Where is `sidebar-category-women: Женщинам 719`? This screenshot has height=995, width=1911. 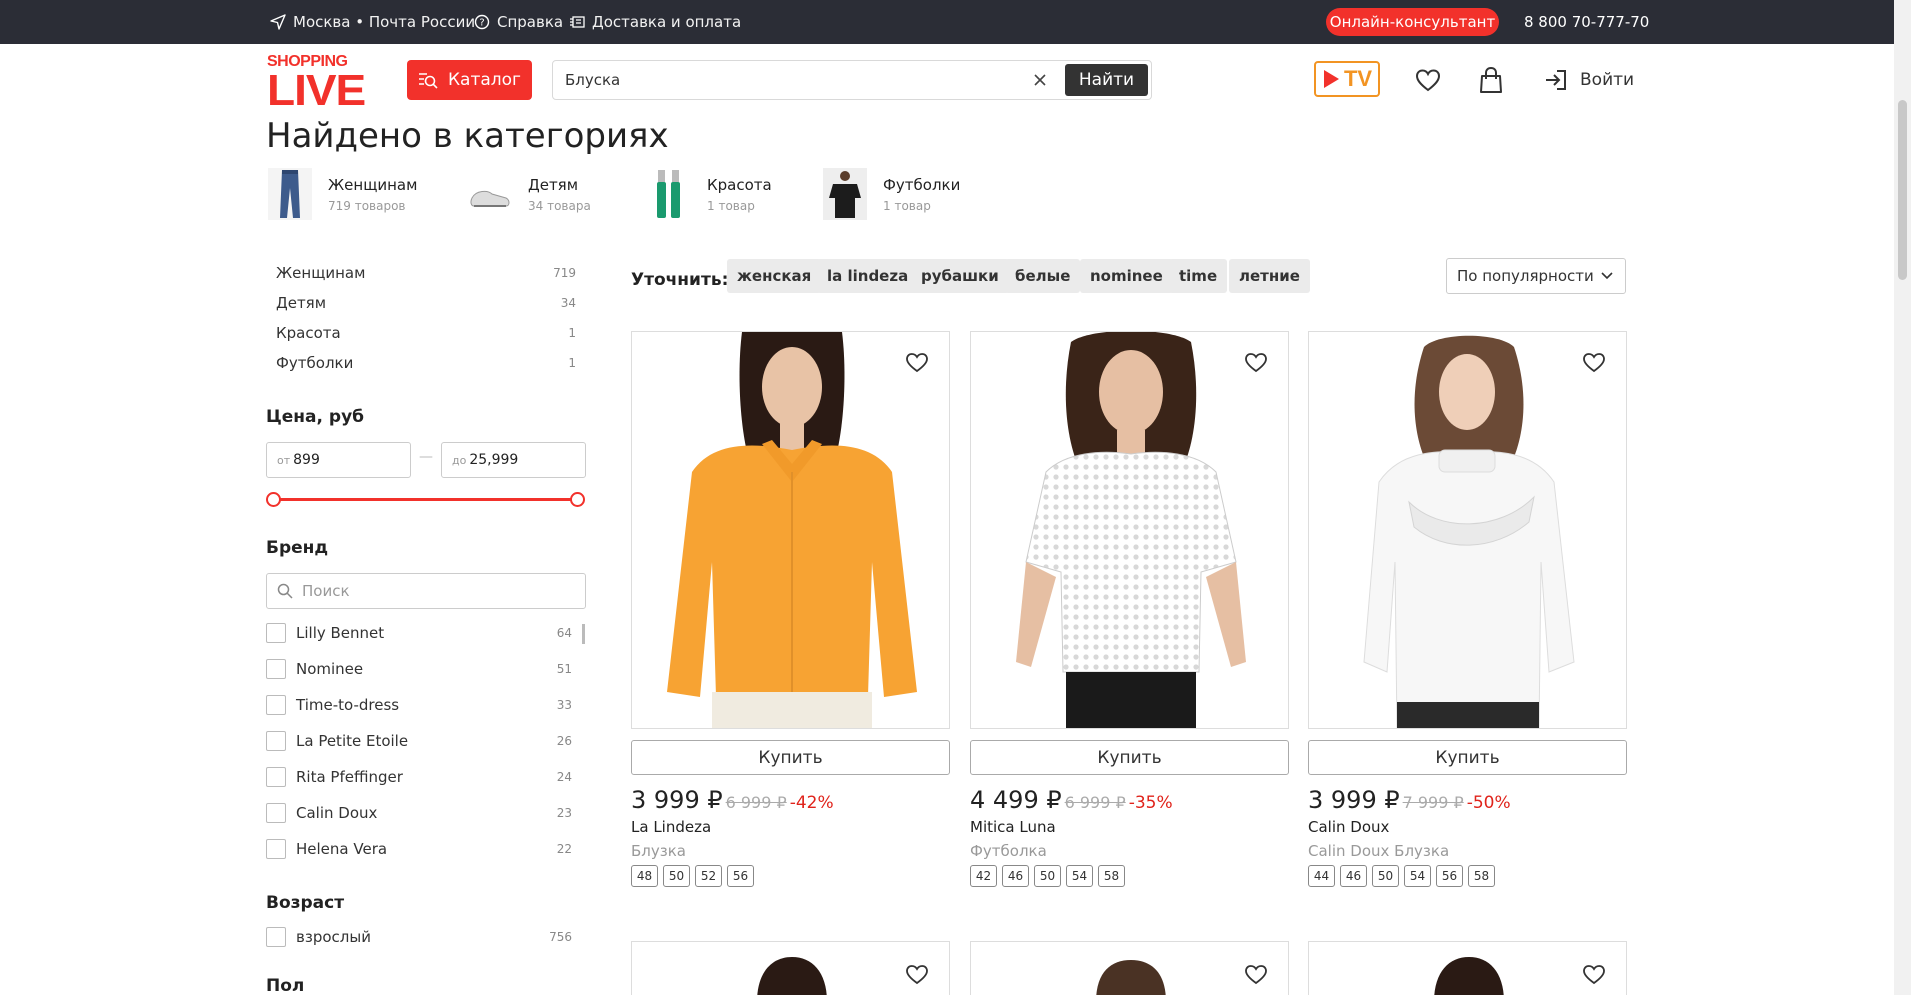
sidebar-category-women: Женщинам 719 is located at coordinates (426, 274).